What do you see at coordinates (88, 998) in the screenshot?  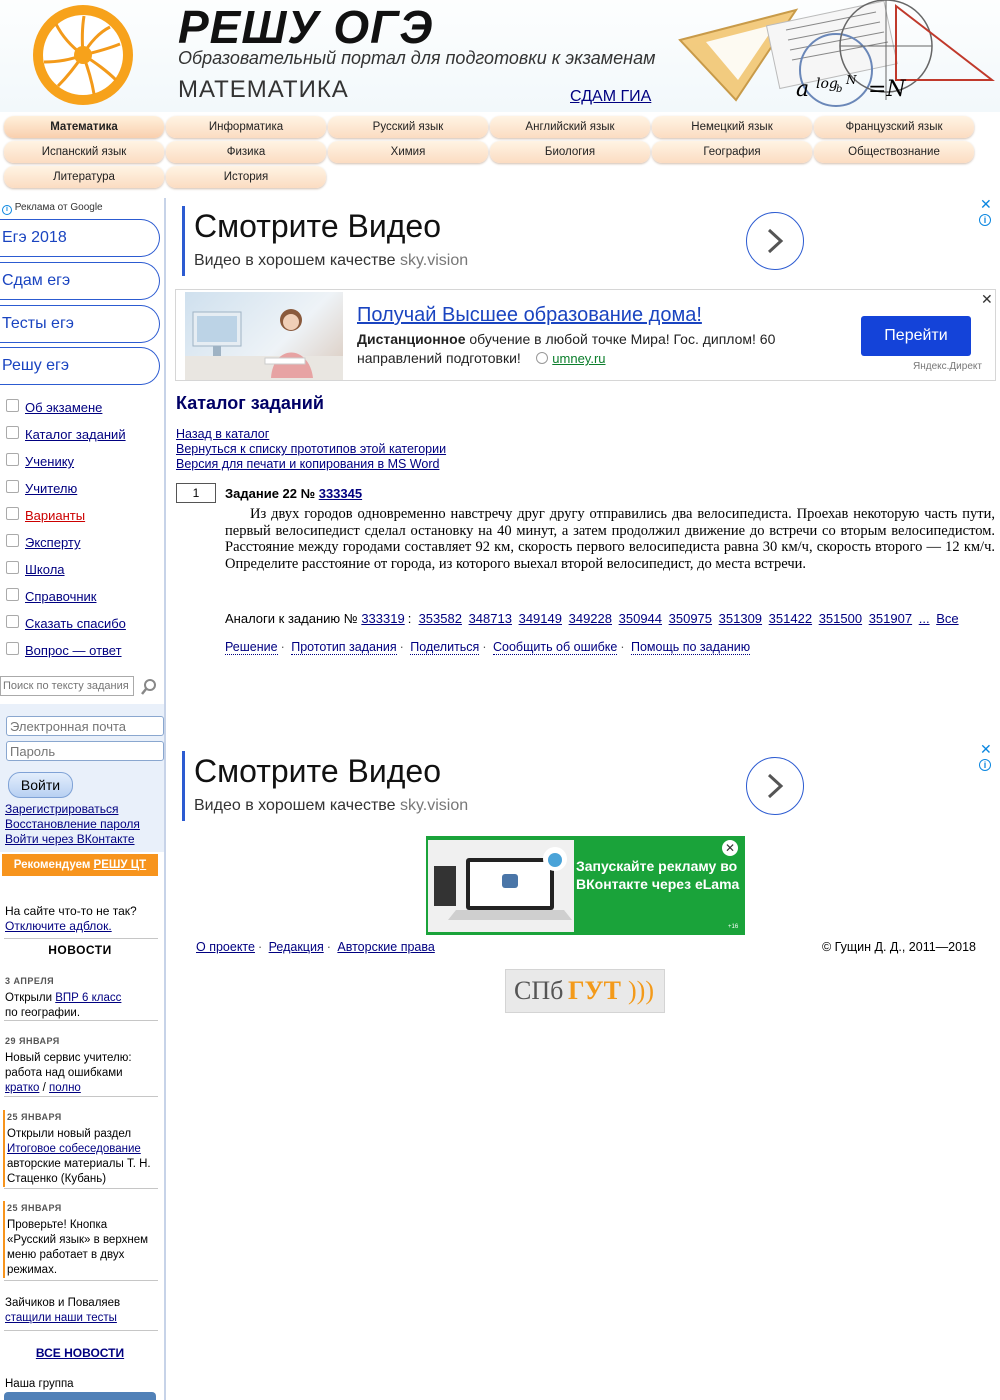 I see `news-link: ВПР 6 класс` at bounding box center [88, 998].